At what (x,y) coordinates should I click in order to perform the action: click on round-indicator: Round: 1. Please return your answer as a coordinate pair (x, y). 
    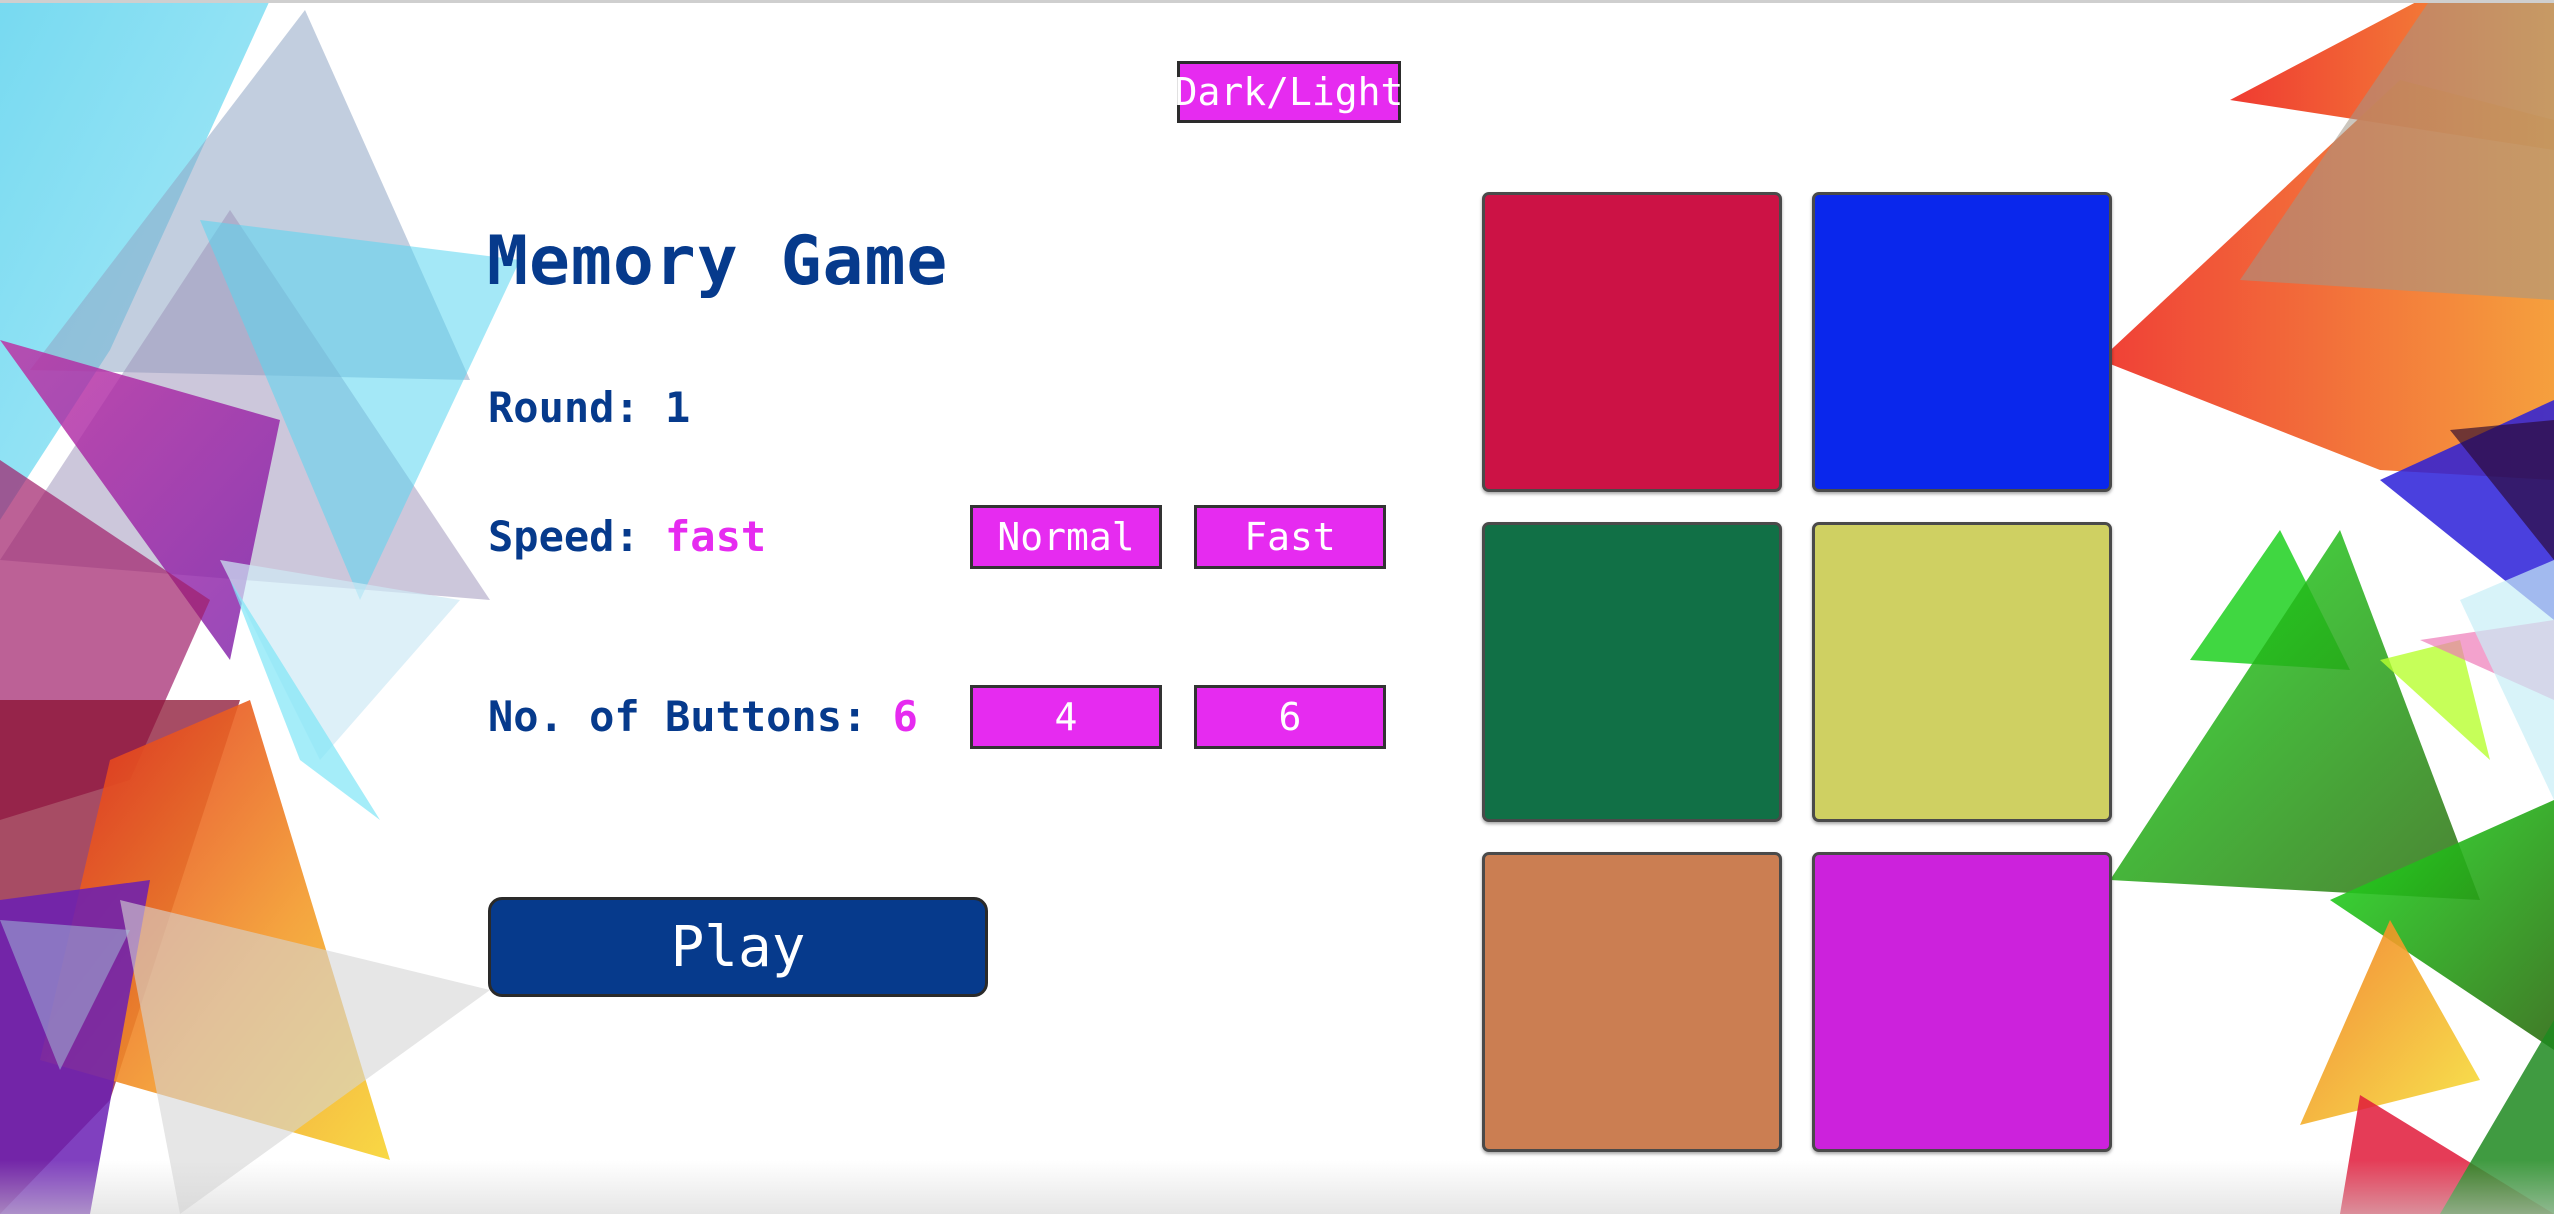
    Looking at the image, I should click on (589, 407).